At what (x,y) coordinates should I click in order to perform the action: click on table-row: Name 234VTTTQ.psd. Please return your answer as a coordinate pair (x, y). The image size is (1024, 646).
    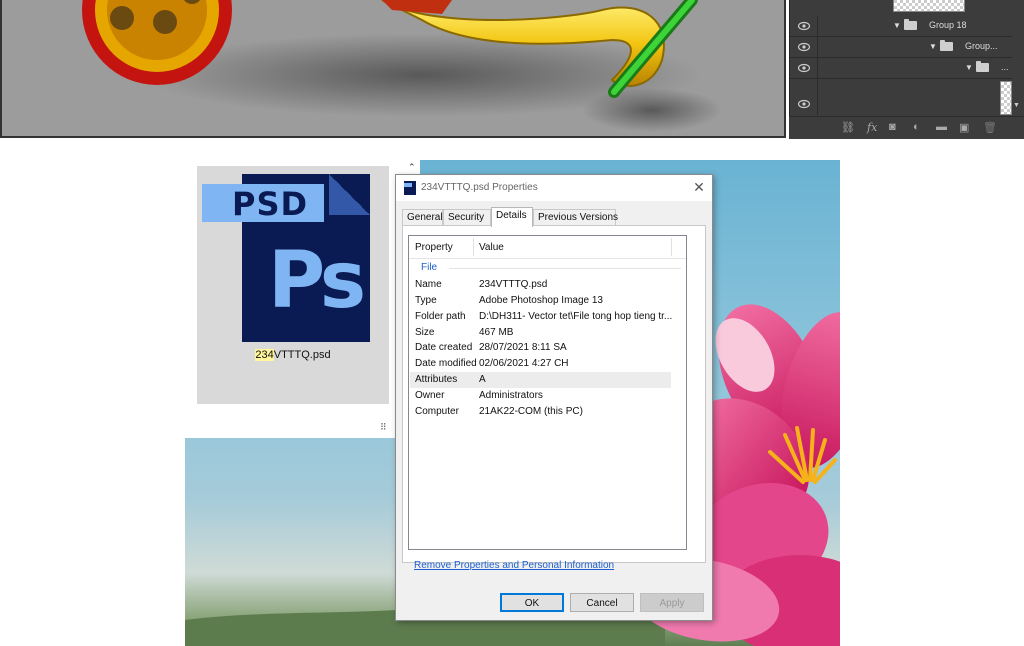
    Looking at the image, I should click on (540, 285).